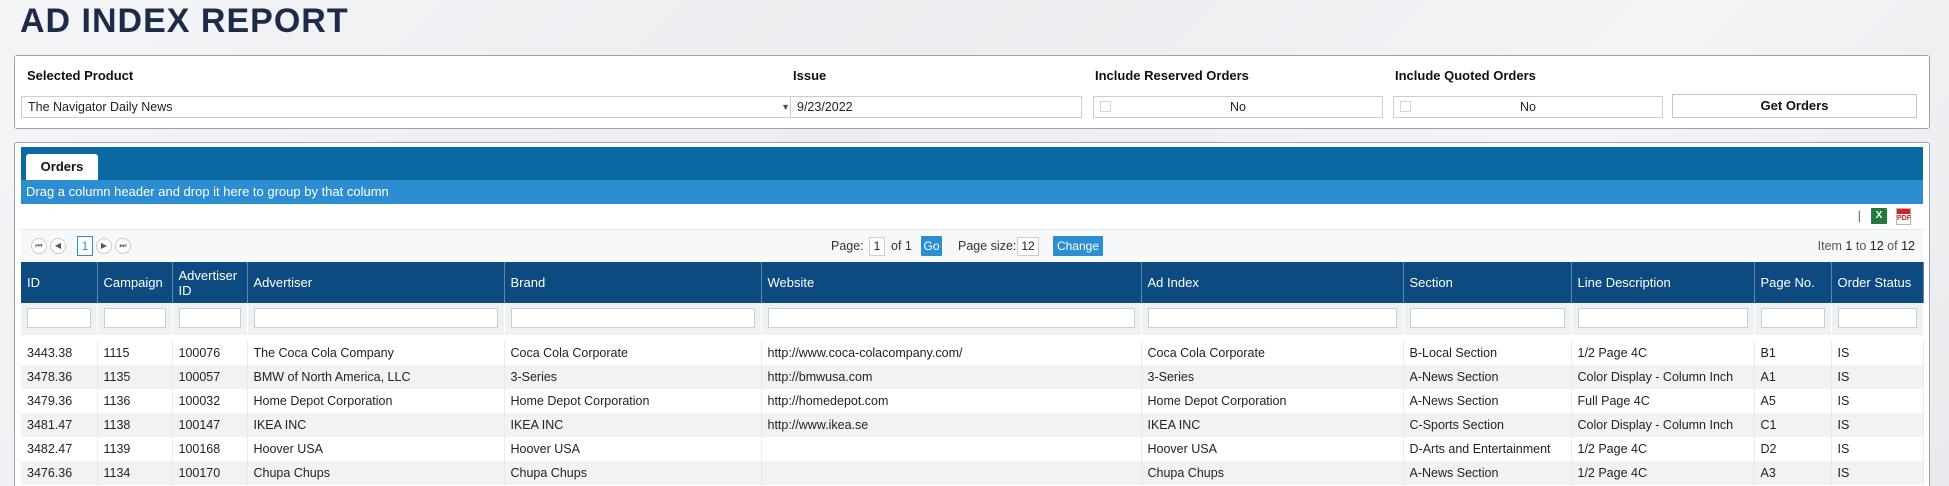 This screenshot has height=486, width=1949. I want to click on column-header-advertiser-id: Advertiser ID, so click(210, 282).